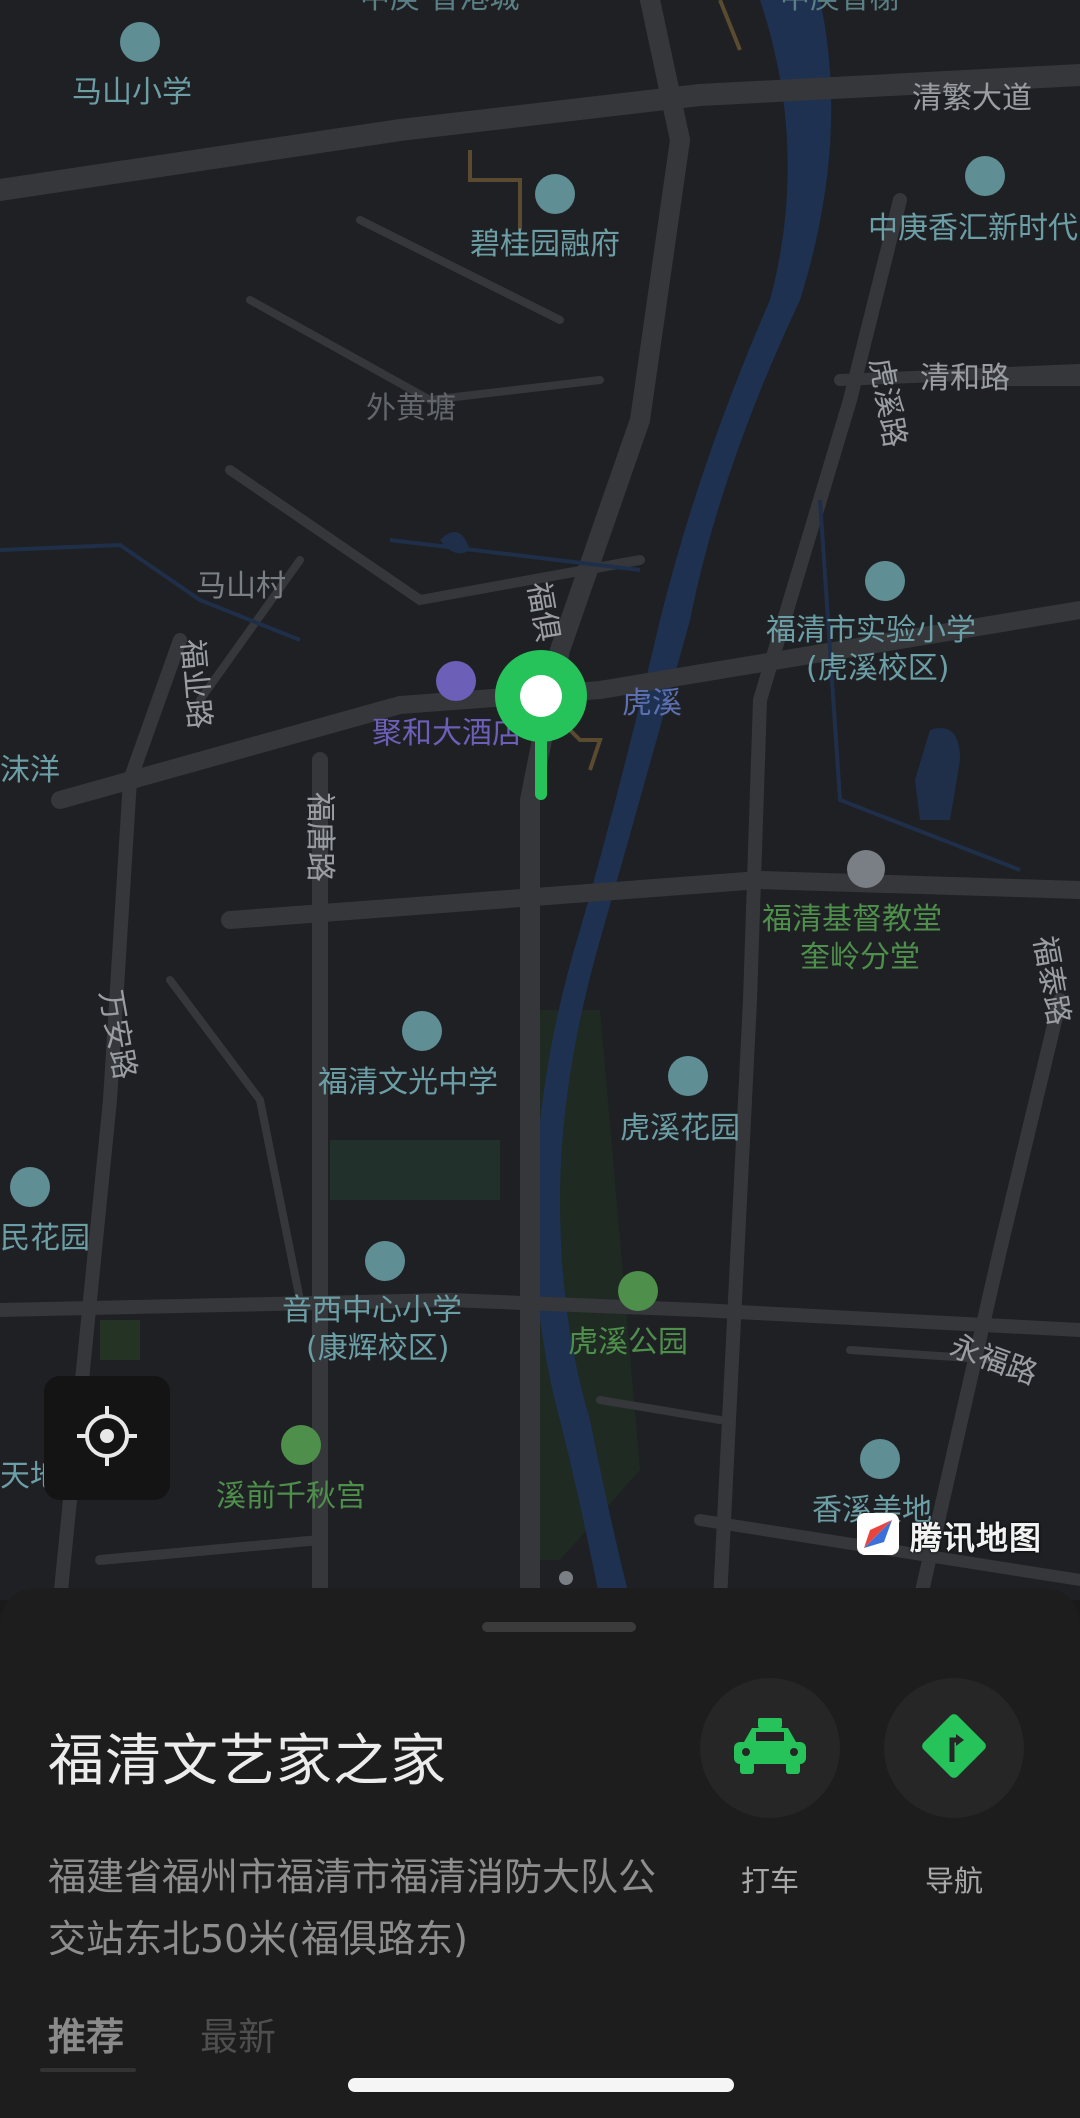 The image size is (1080, 2118). What do you see at coordinates (30, 770) in the screenshot?
I see `map-label: 沫洋` at bounding box center [30, 770].